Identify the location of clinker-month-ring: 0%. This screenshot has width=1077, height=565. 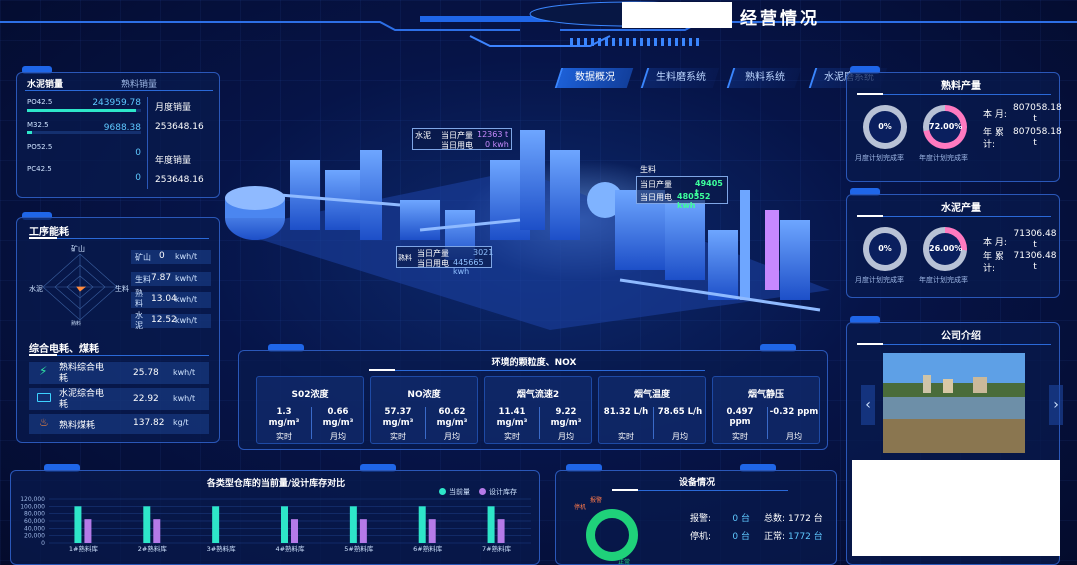
(885, 127).